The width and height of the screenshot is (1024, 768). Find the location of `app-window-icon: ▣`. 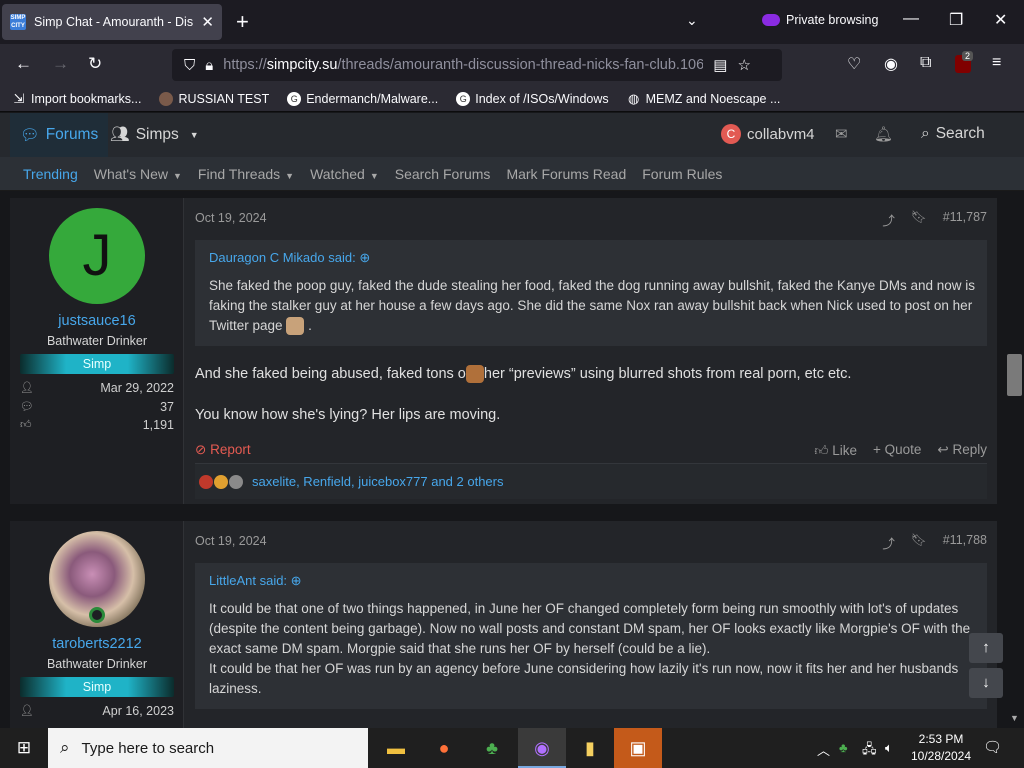

app-window-icon: ▣ is located at coordinates (638, 748).